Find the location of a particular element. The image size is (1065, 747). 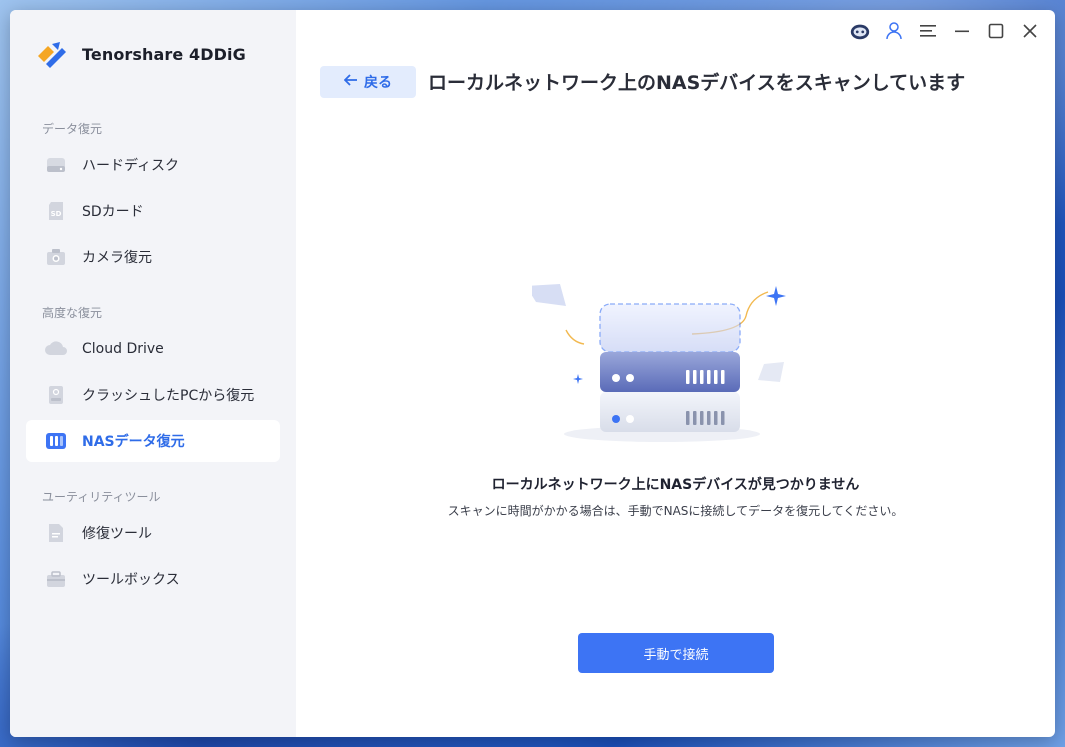

sidebar-item-label: 修復ツール is located at coordinates (117, 534).